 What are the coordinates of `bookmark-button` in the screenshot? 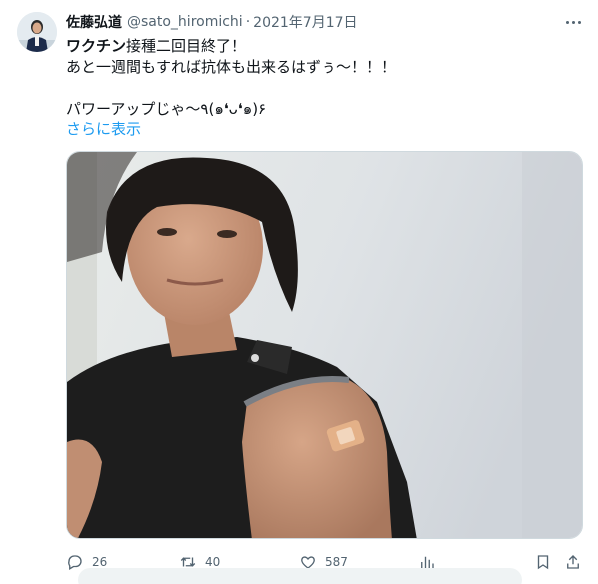 It's located at (547, 562).